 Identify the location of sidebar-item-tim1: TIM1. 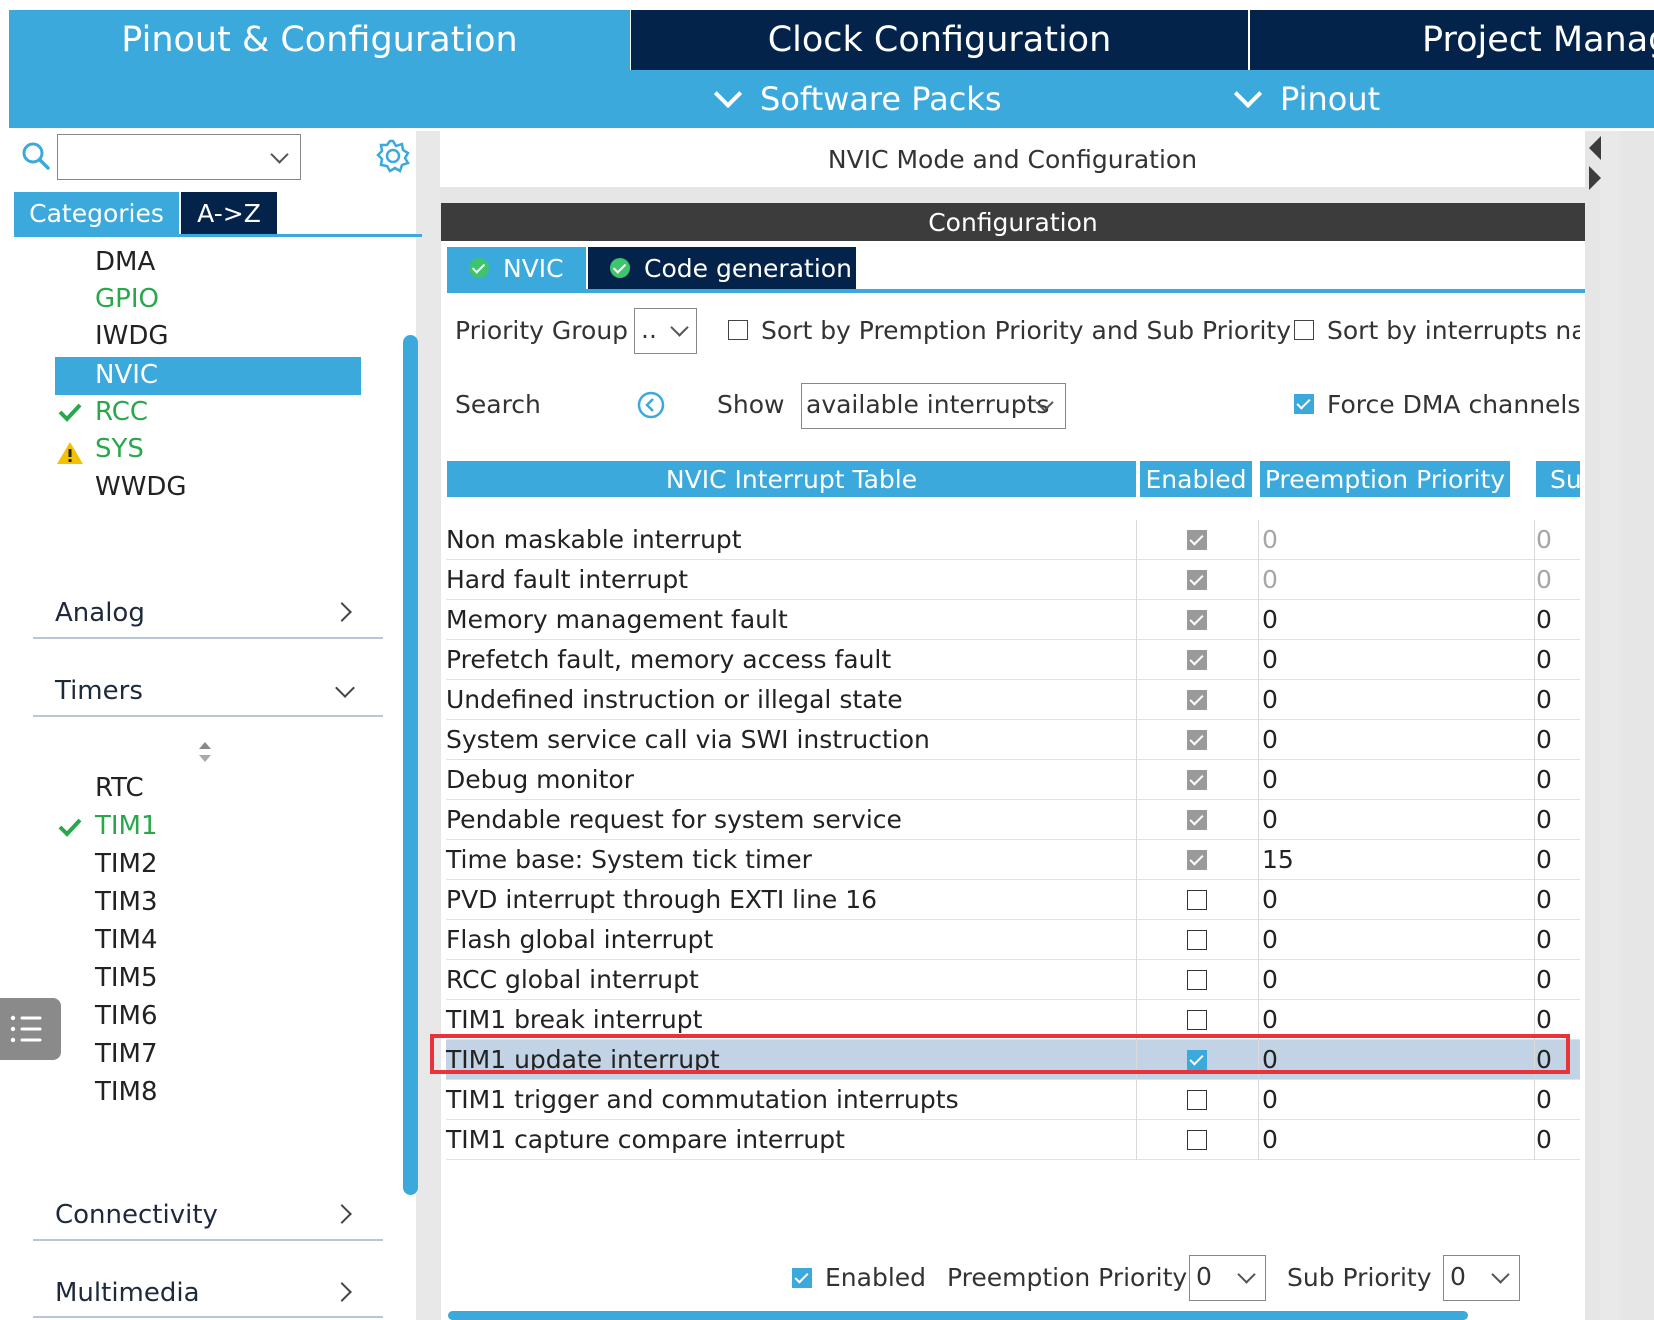
(126, 826).